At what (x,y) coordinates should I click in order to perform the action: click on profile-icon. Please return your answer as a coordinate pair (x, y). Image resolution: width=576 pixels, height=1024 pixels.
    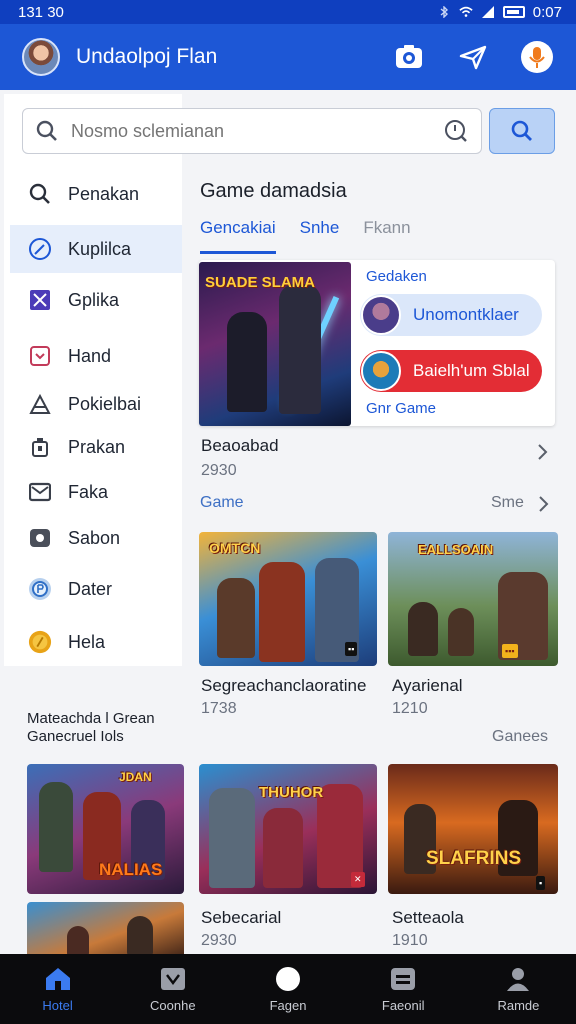
    Looking at the image, I should click on (518, 979).